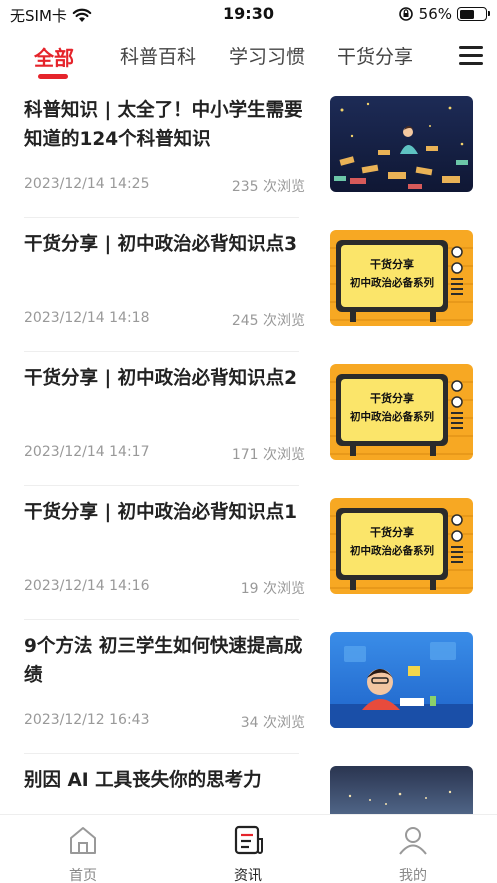  What do you see at coordinates (87, 586) in the screenshot?
I see `article-date: 2023/12/14 14:16` at bounding box center [87, 586].